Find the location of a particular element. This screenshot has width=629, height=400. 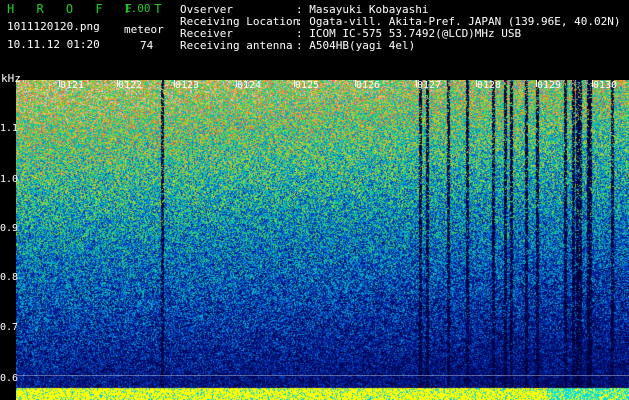

y-tick-label: 0.9 is located at coordinates (9, 228).